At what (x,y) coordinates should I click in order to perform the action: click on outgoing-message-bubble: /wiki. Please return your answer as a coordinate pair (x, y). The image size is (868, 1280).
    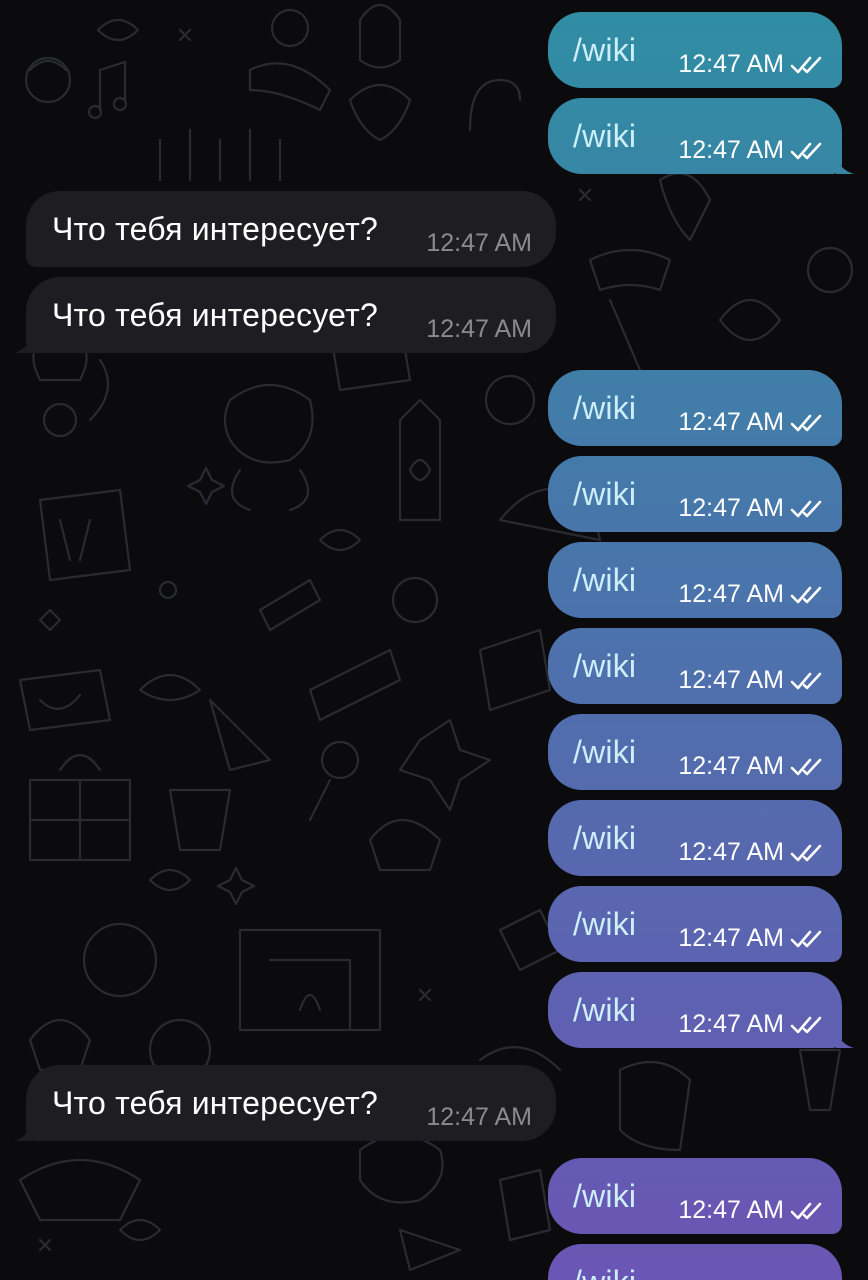
    Looking at the image, I should click on (695, 1262).